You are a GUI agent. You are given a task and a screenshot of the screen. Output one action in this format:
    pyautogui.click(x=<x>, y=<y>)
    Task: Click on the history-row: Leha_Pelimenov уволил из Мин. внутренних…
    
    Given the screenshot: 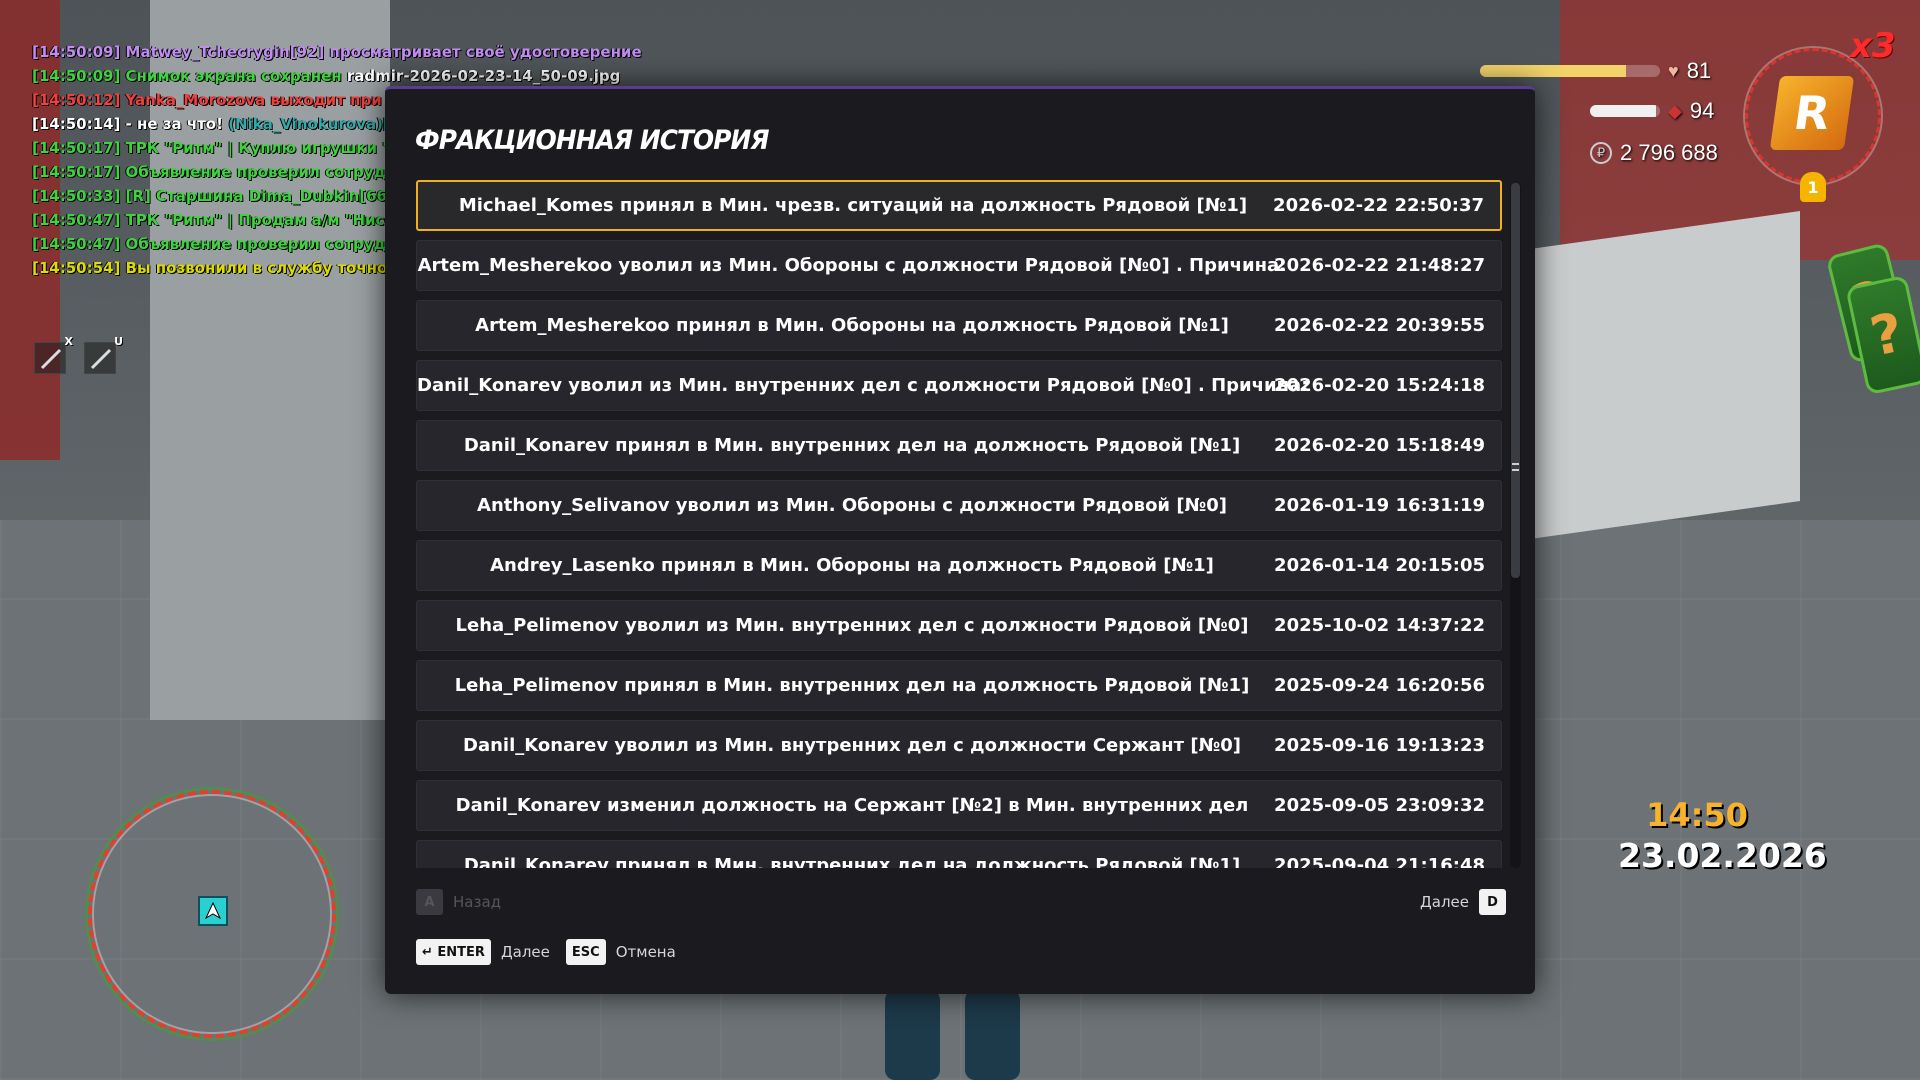 What is the action you would take?
    pyautogui.click(x=959, y=625)
    